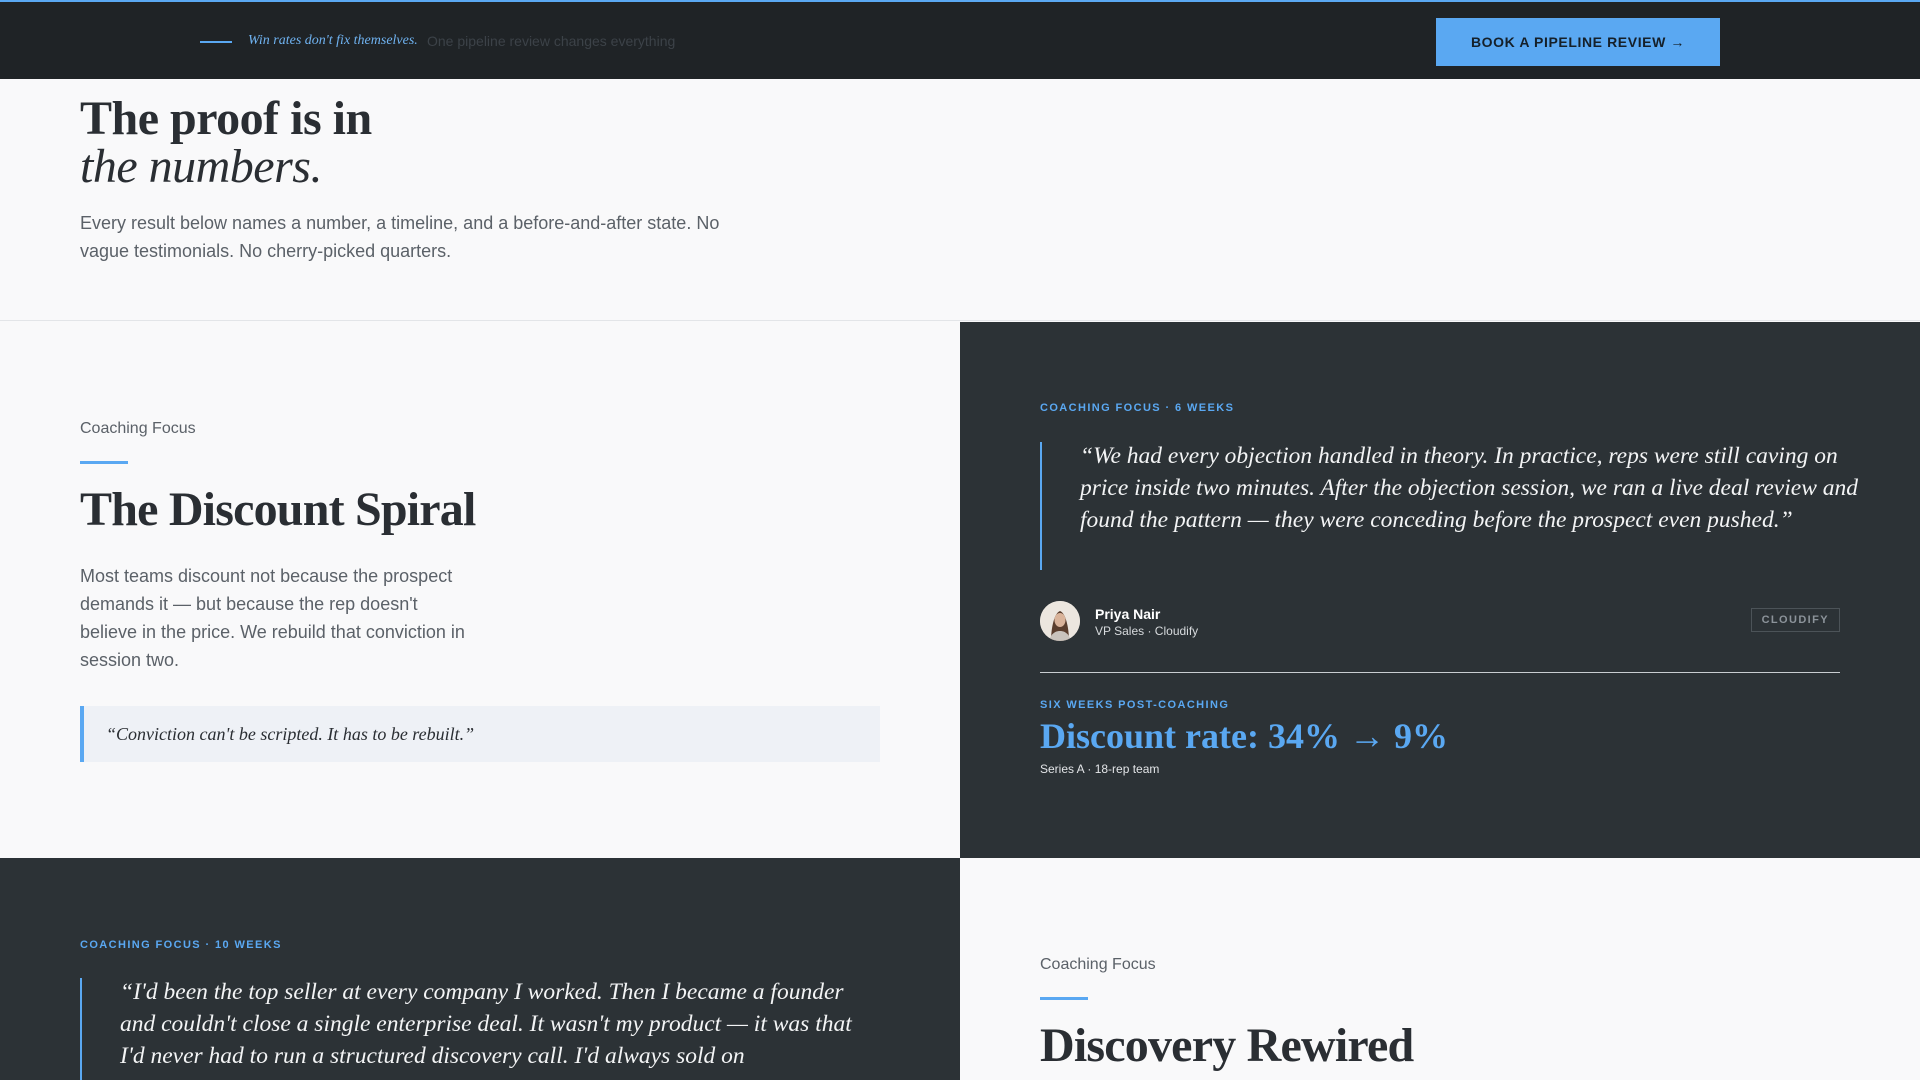 The width and height of the screenshot is (1920, 1080). Describe the element at coordinates (1227, 1045) in the screenshot. I see `case-title: Discovery Rewired` at that location.